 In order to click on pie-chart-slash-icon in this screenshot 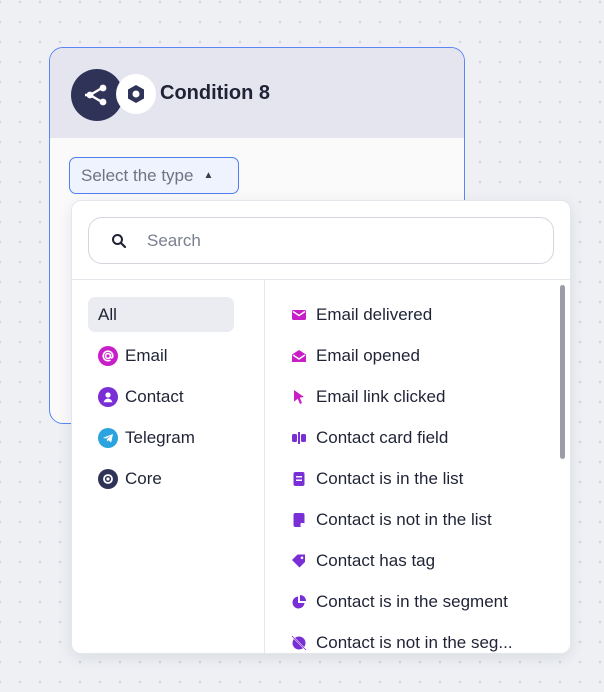, I will do `click(299, 643)`.